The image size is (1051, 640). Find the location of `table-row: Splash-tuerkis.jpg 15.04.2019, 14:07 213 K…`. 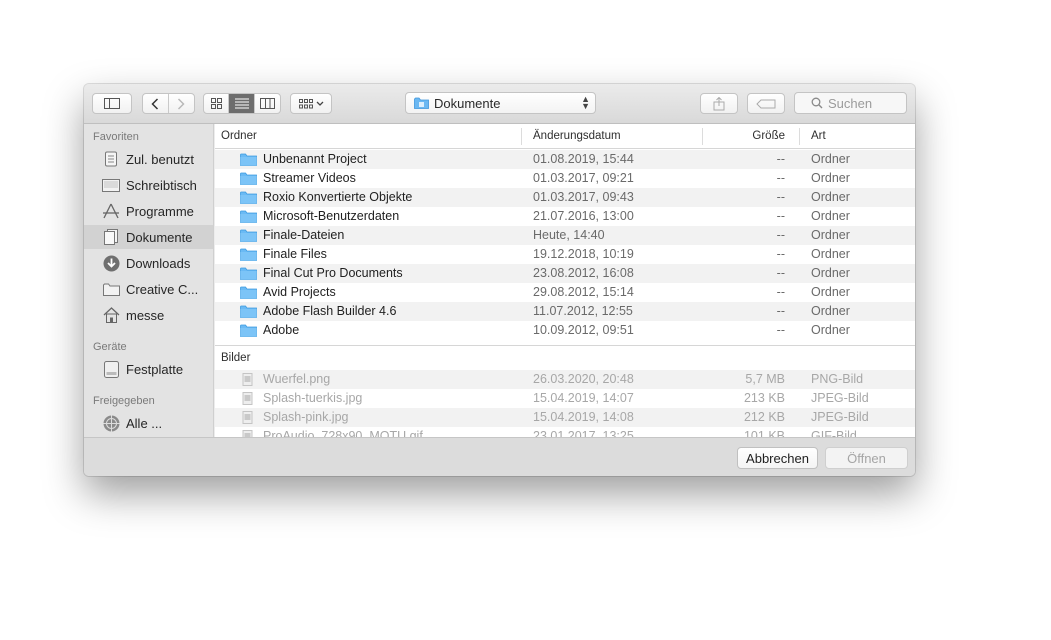

table-row: Splash-tuerkis.jpg 15.04.2019, 14:07 213 K… is located at coordinates (565, 398).